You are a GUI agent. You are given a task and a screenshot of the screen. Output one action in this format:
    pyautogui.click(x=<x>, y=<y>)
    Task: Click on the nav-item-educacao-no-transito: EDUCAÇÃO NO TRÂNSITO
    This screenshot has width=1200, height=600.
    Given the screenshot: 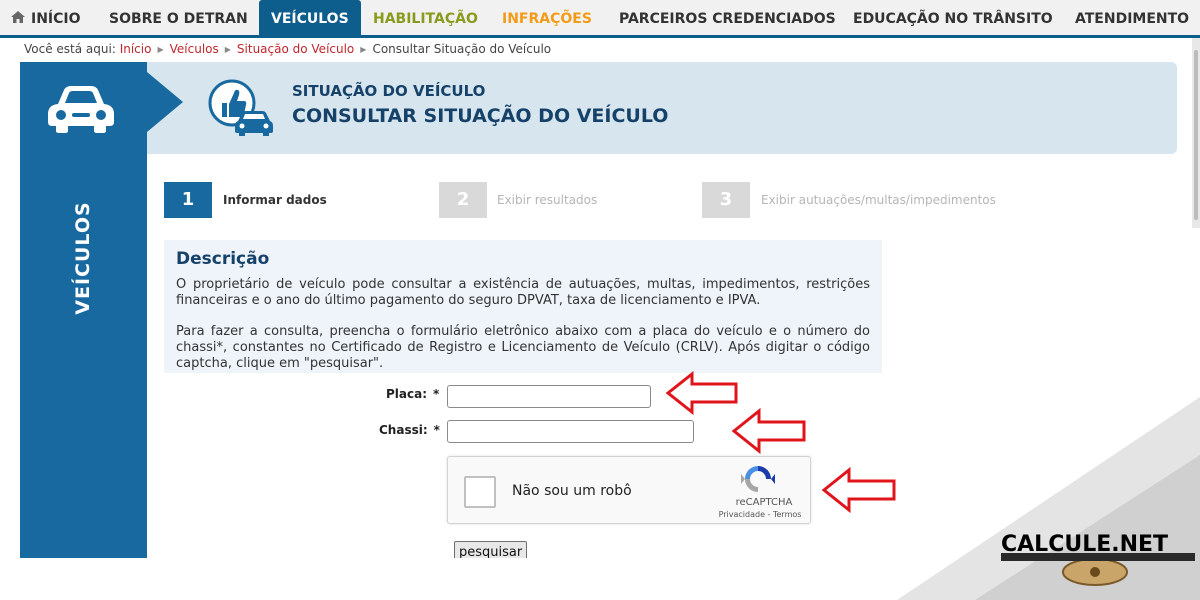 What is the action you would take?
    pyautogui.click(x=953, y=19)
    